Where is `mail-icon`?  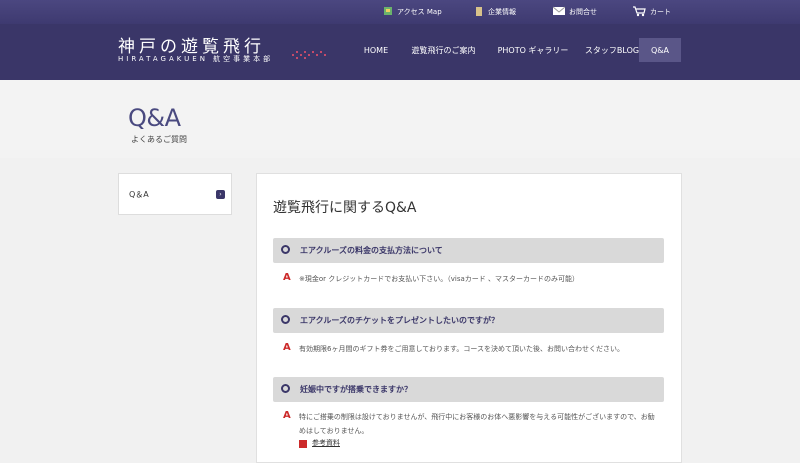 mail-icon is located at coordinates (559, 12).